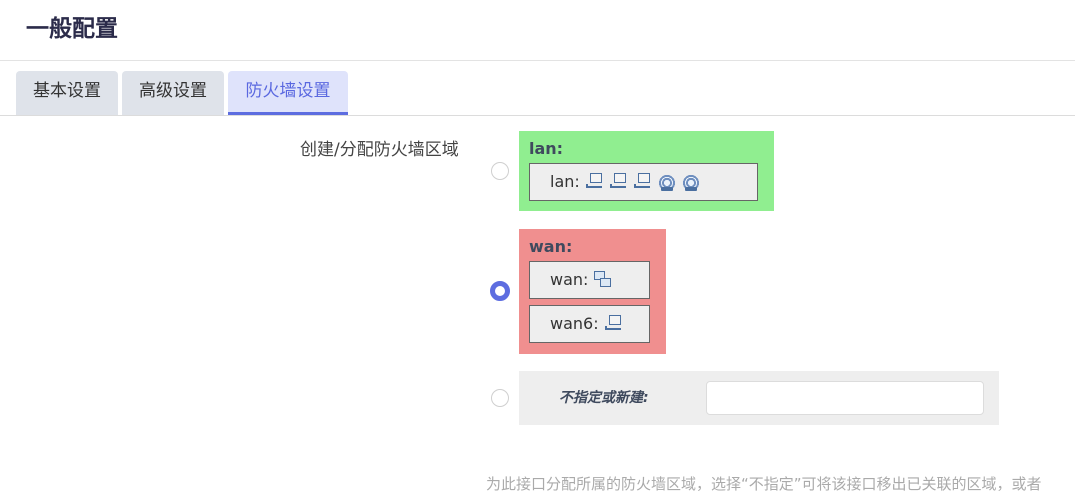 Image resolution: width=1075 pixels, height=504 pixels. What do you see at coordinates (537, 115) in the screenshot?
I see `tabs-divider` at bounding box center [537, 115].